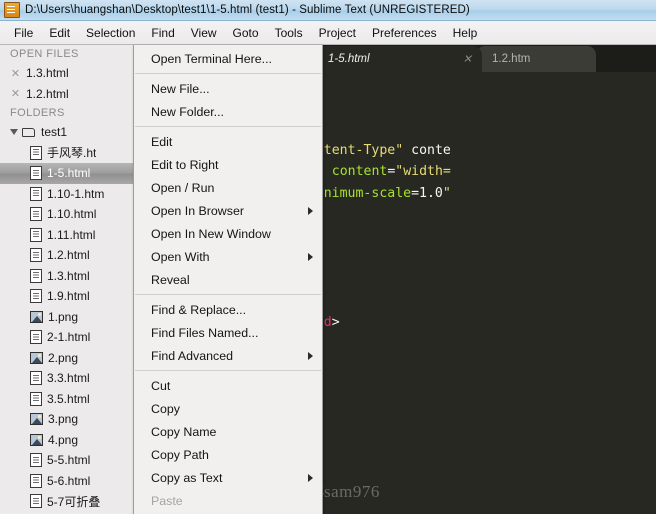 The image size is (656, 514). What do you see at coordinates (511, 59) in the screenshot?
I see `editor-tab-label: 1.2.htm` at bounding box center [511, 59].